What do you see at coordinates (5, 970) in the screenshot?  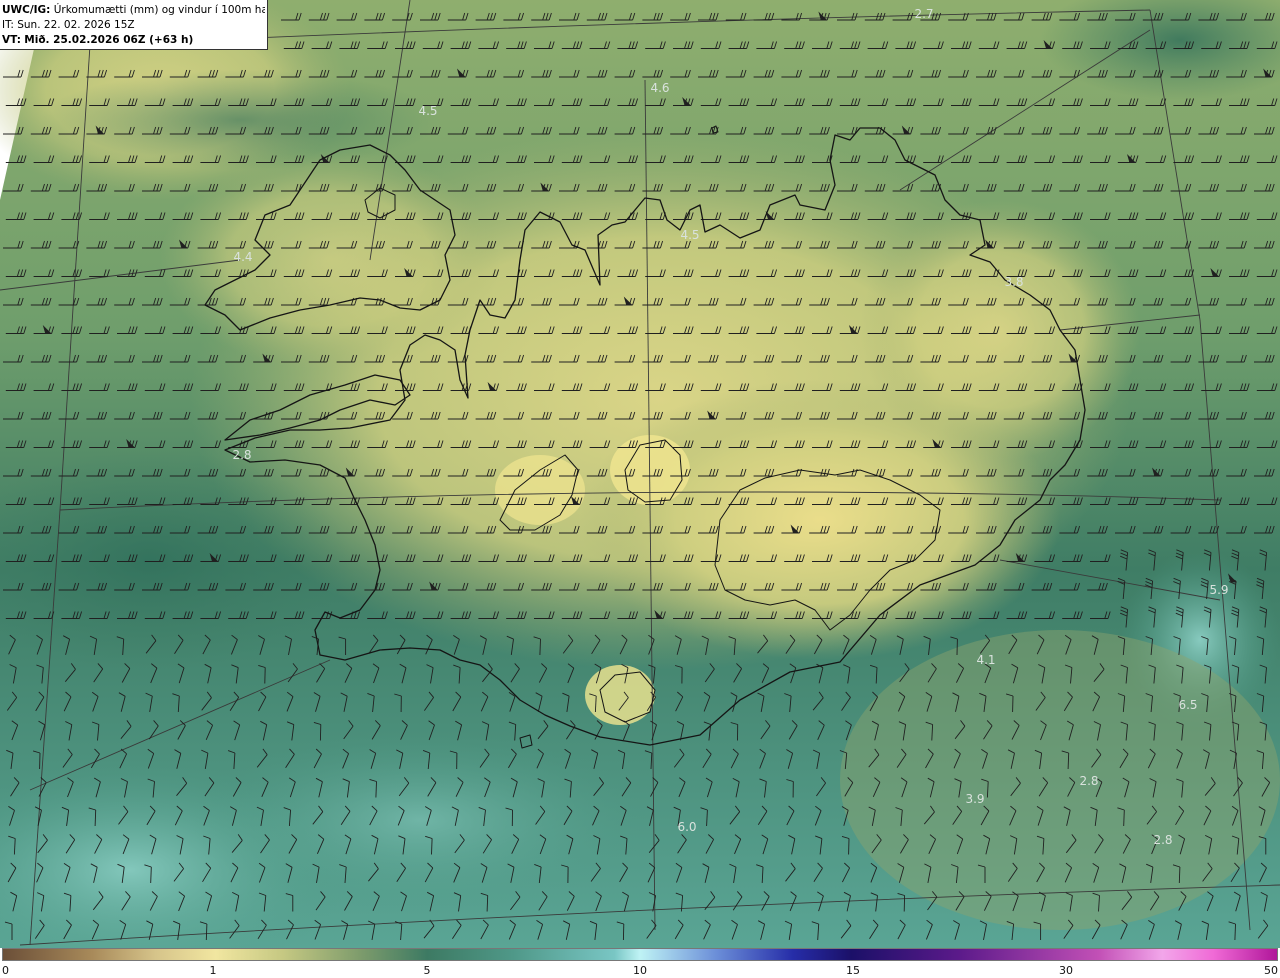 I see `colorbar-tick: 0` at bounding box center [5, 970].